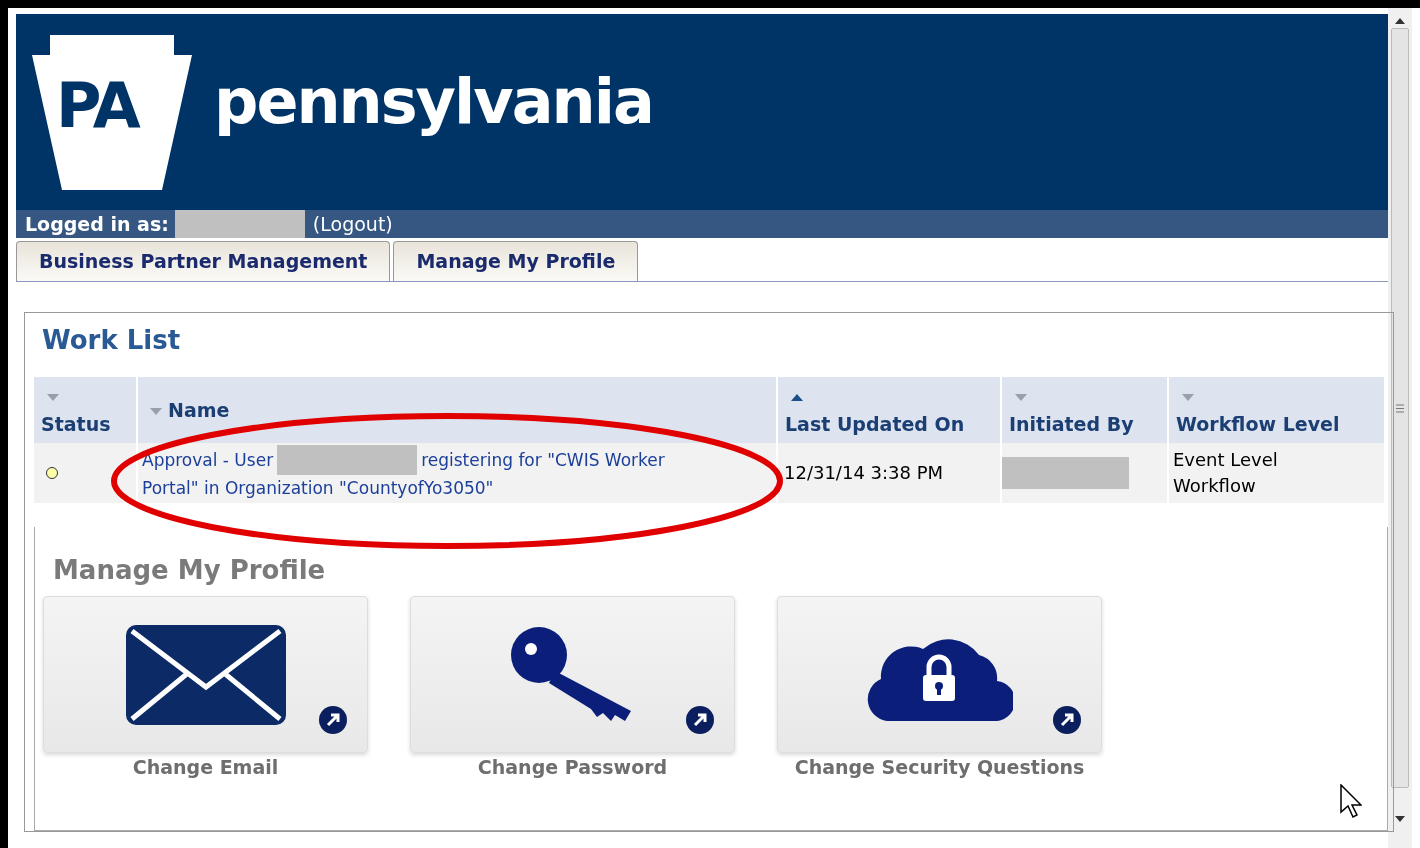 This screenshot has height=848, width=1420. Describe the element at coordinates (516, 261) in the screenshot. I see `tab: Manage My Profile` at that location.